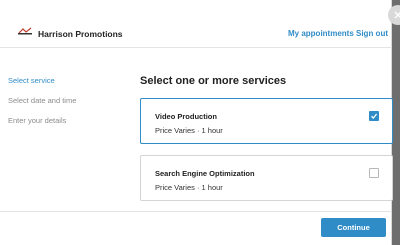  I want to click on service-card-video-production: Video Production Price Varies · 1 hour, so click(266, 121).